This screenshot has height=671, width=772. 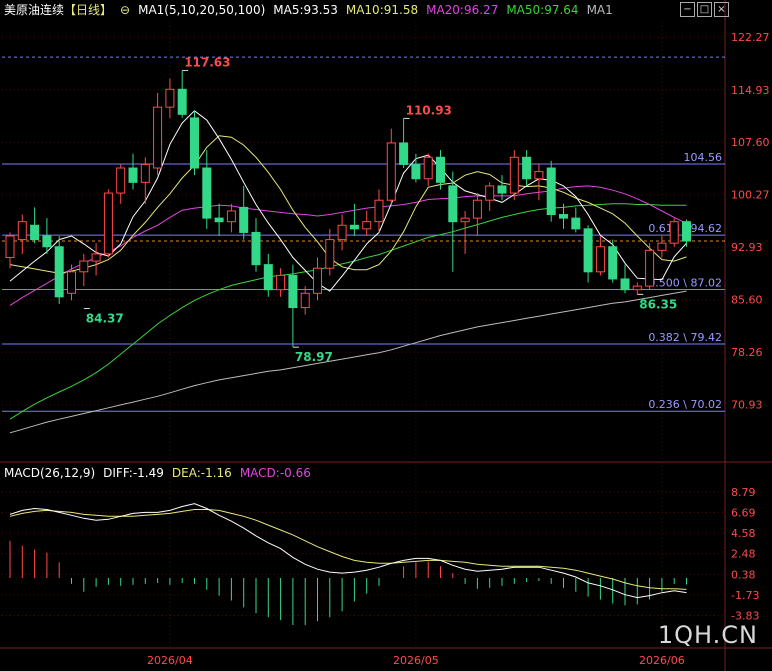 I want to click on macd-diff-value: DIFF:-1.49, so click(x=133, y=473).